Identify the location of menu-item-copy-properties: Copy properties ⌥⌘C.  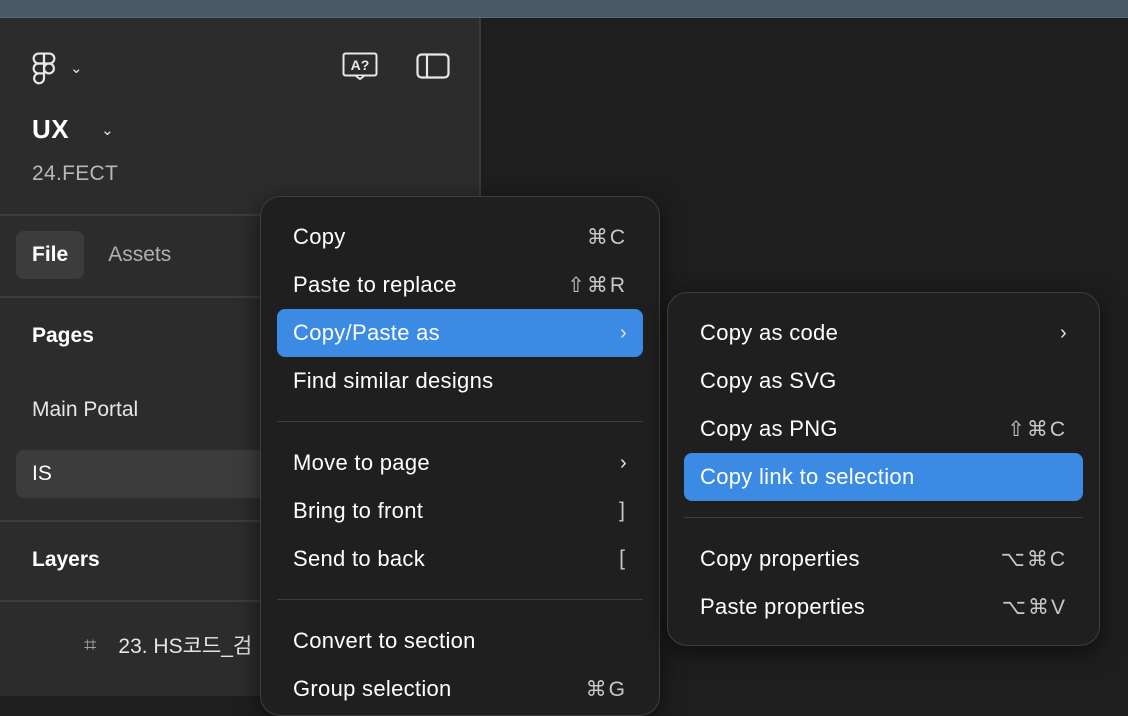
(883, 559).